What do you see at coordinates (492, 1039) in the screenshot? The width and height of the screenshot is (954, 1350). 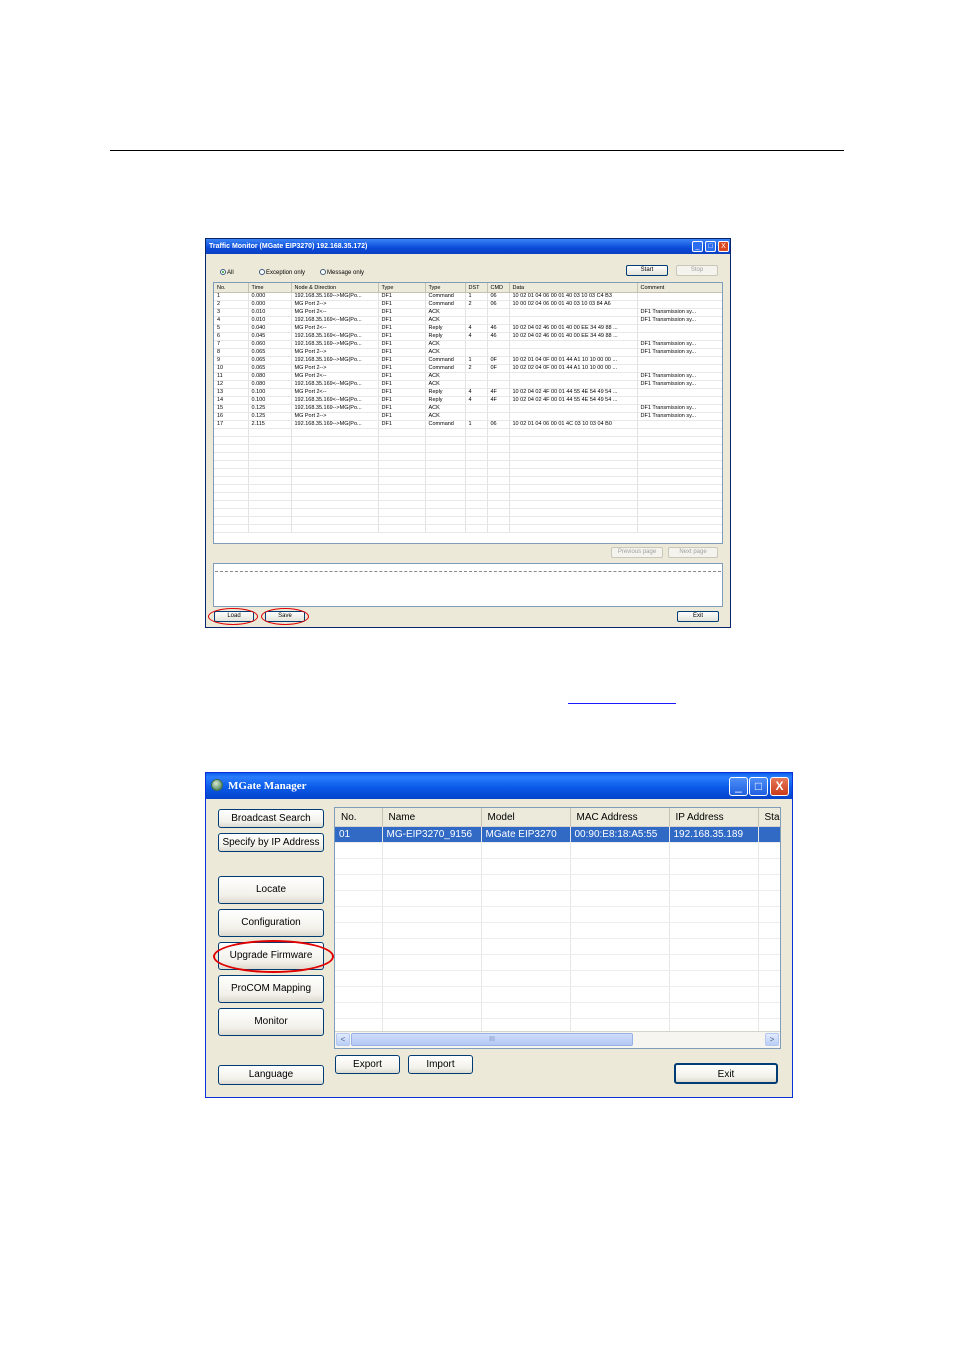 I see `scroll-thumb: III` at bounding box center [492, 1039].